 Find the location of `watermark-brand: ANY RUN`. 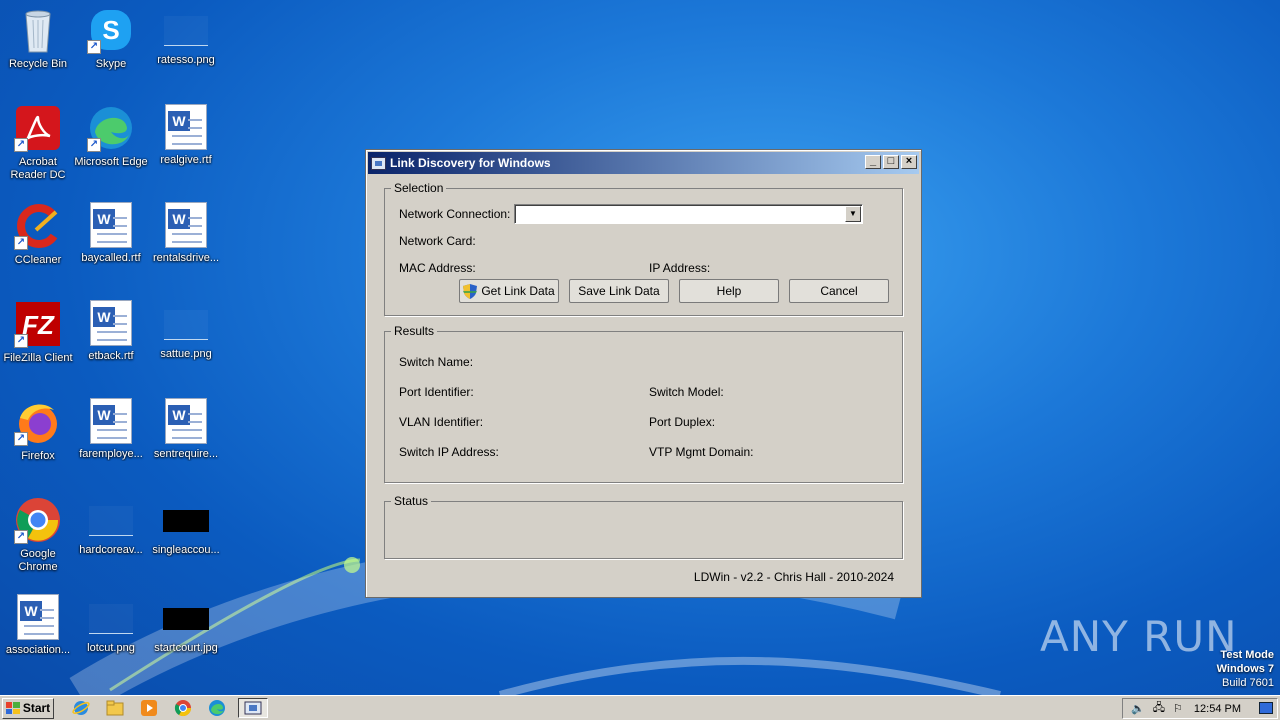

watermark-brand: ANY RUN is located at coordinates (1139, 636).